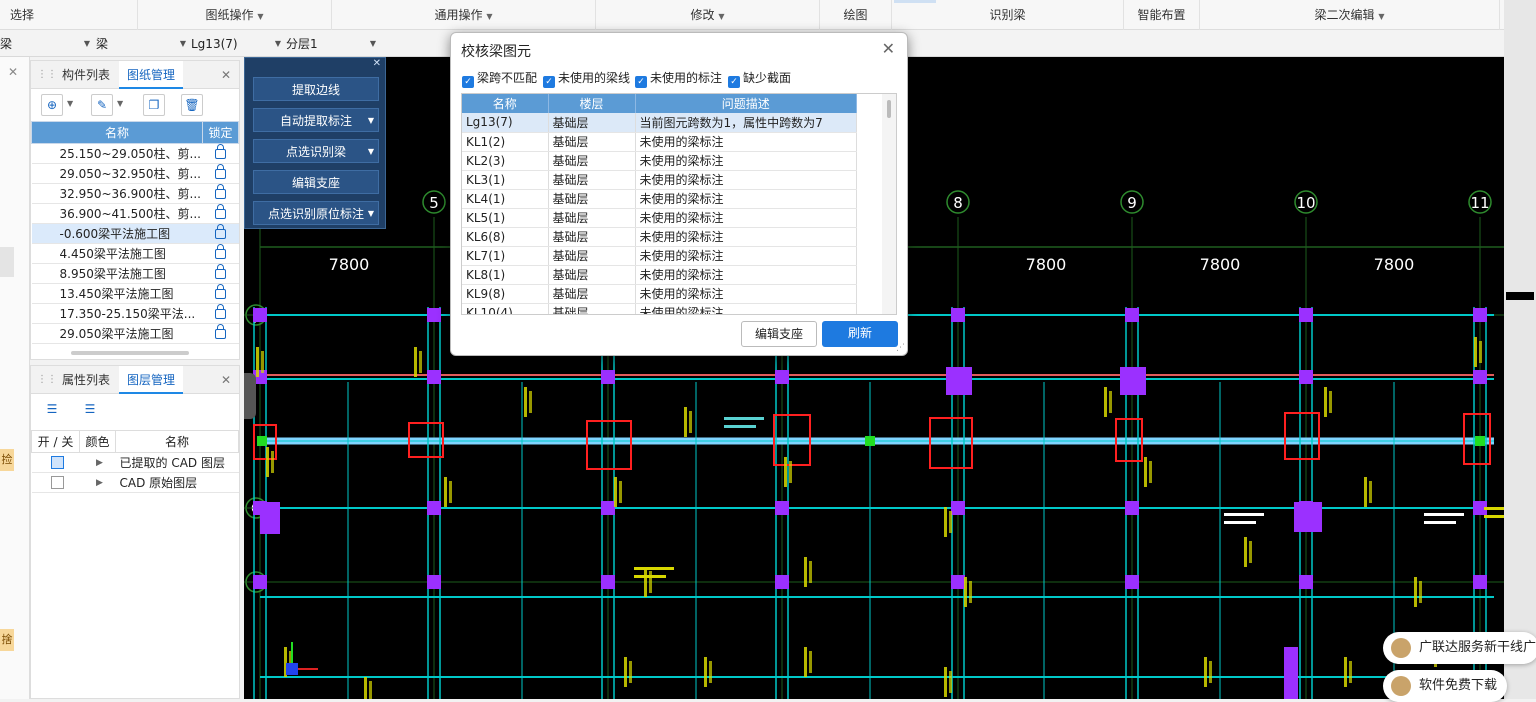 The width and height of the screenshot is (1536, 702). I want to click on column-header: 颜色, so click(97, 441).